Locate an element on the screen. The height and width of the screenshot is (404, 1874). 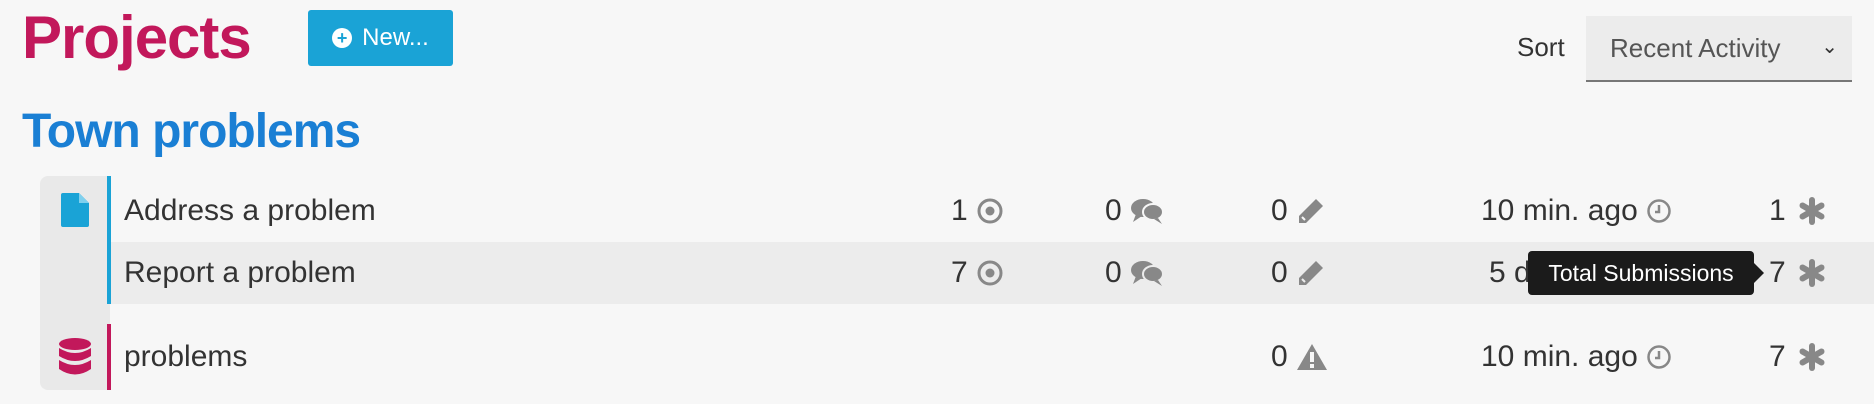
assigned-count: 1 is located at coordinates (977, 211).